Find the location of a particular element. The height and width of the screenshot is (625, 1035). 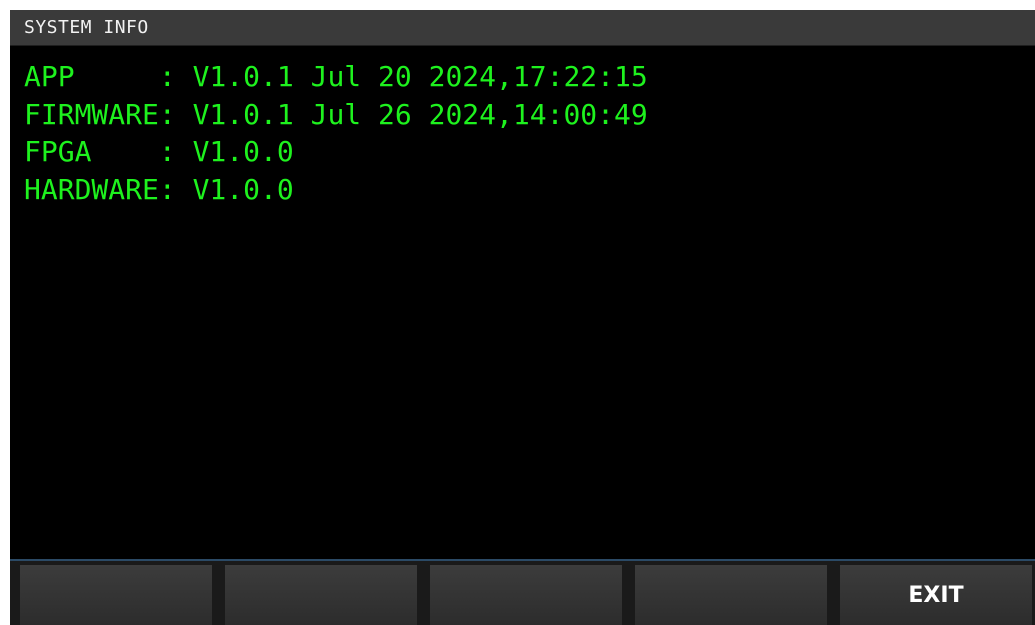

info-key-fpga: FPGA is located at coordinates (91, 151).